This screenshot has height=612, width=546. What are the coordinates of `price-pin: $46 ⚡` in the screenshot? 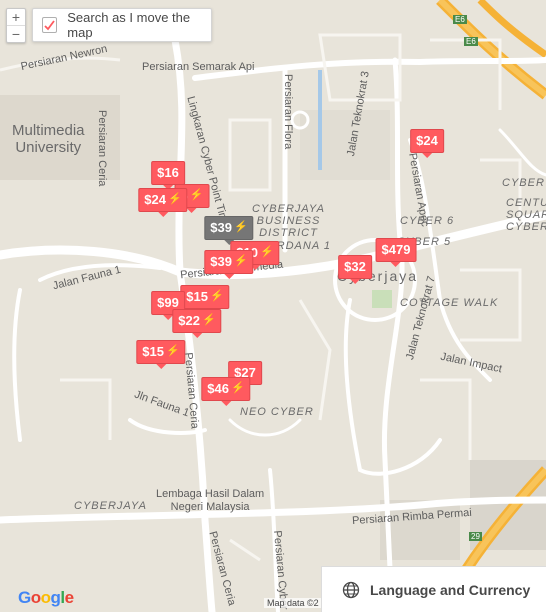 It's located at (226, 391).